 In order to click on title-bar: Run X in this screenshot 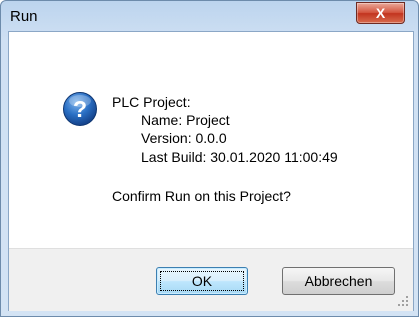, I will do `click(209, 16)`.